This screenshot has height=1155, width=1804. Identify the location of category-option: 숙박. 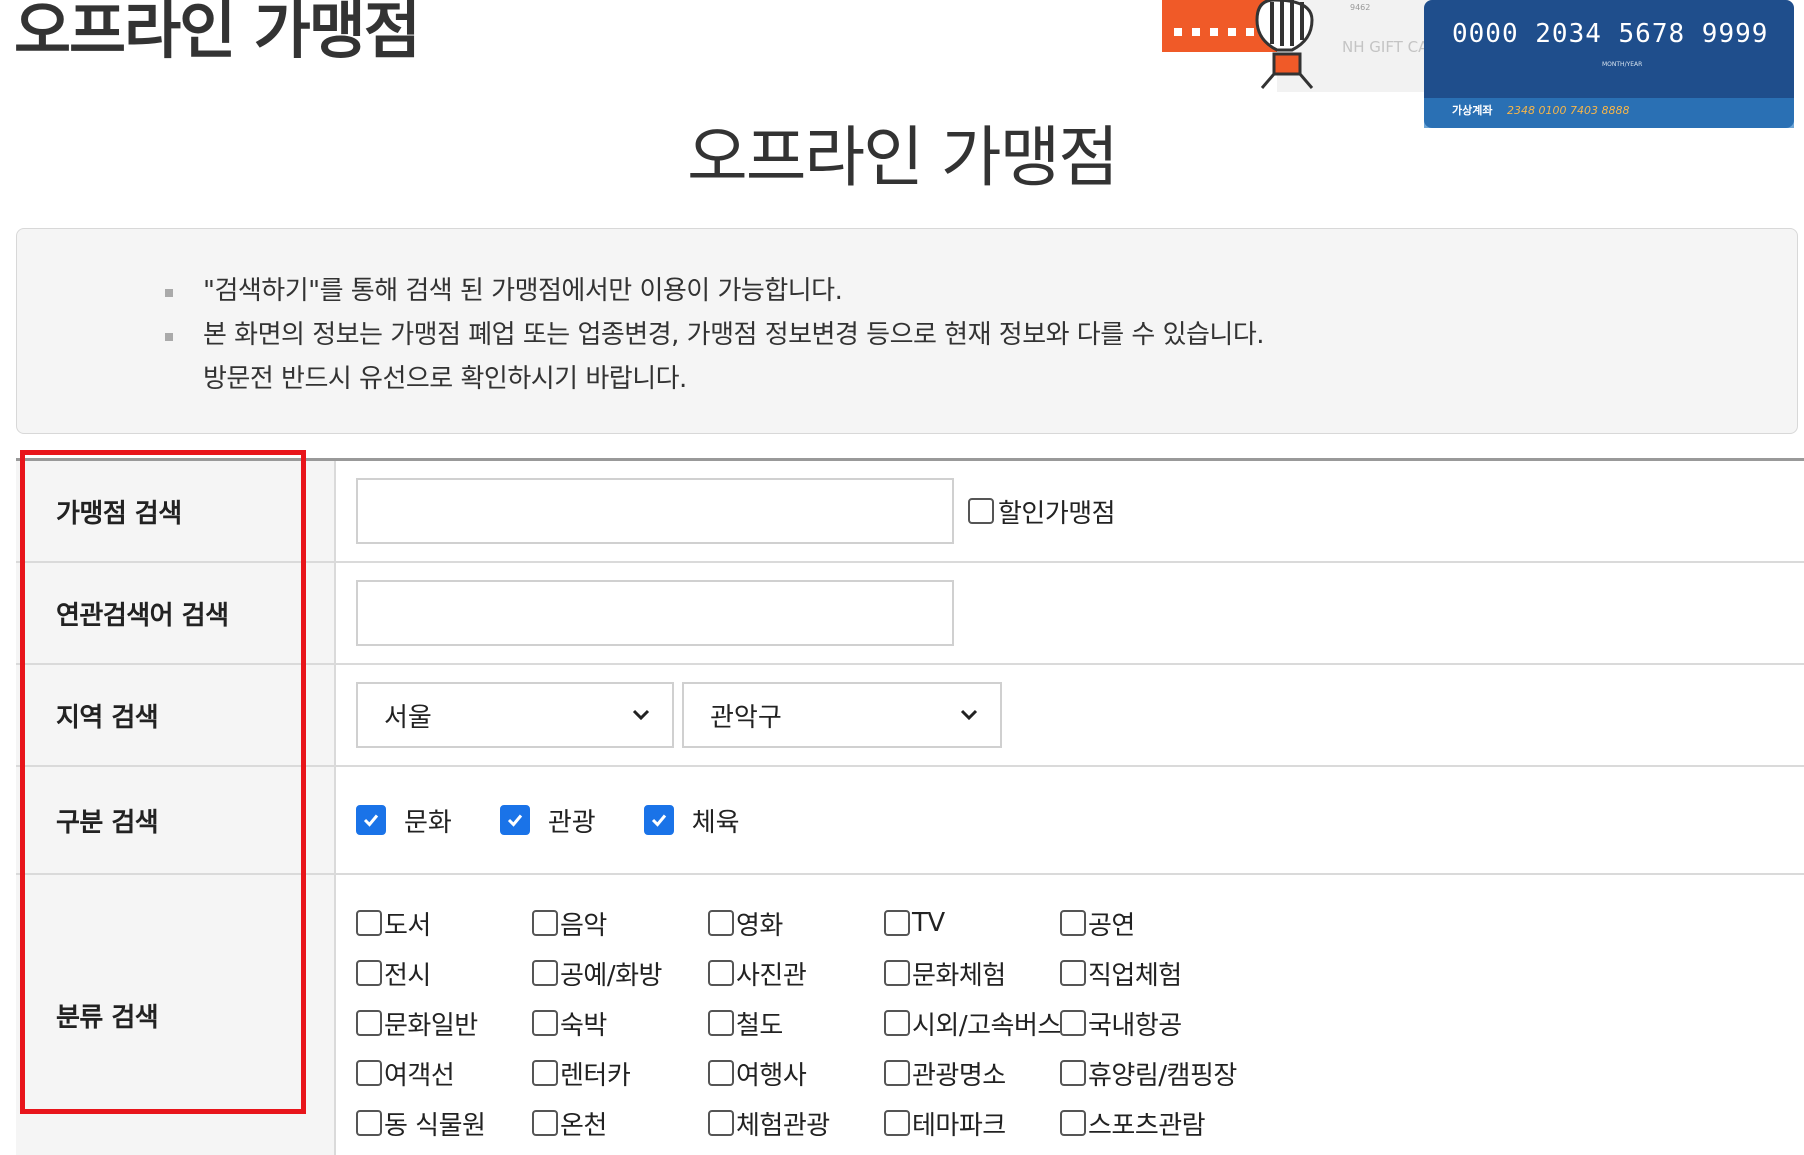
(620, 1023).